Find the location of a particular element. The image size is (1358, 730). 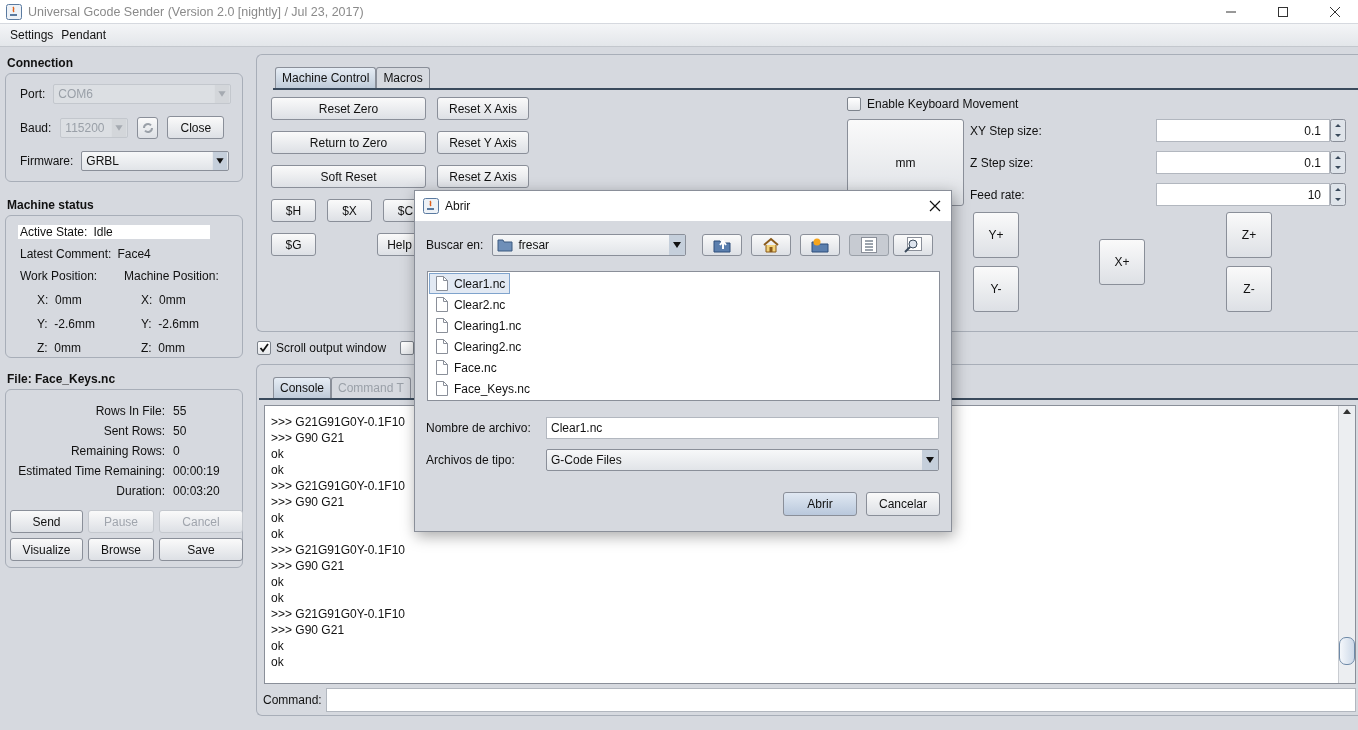

field-label: Baud: is located at coordinates (36, 127).